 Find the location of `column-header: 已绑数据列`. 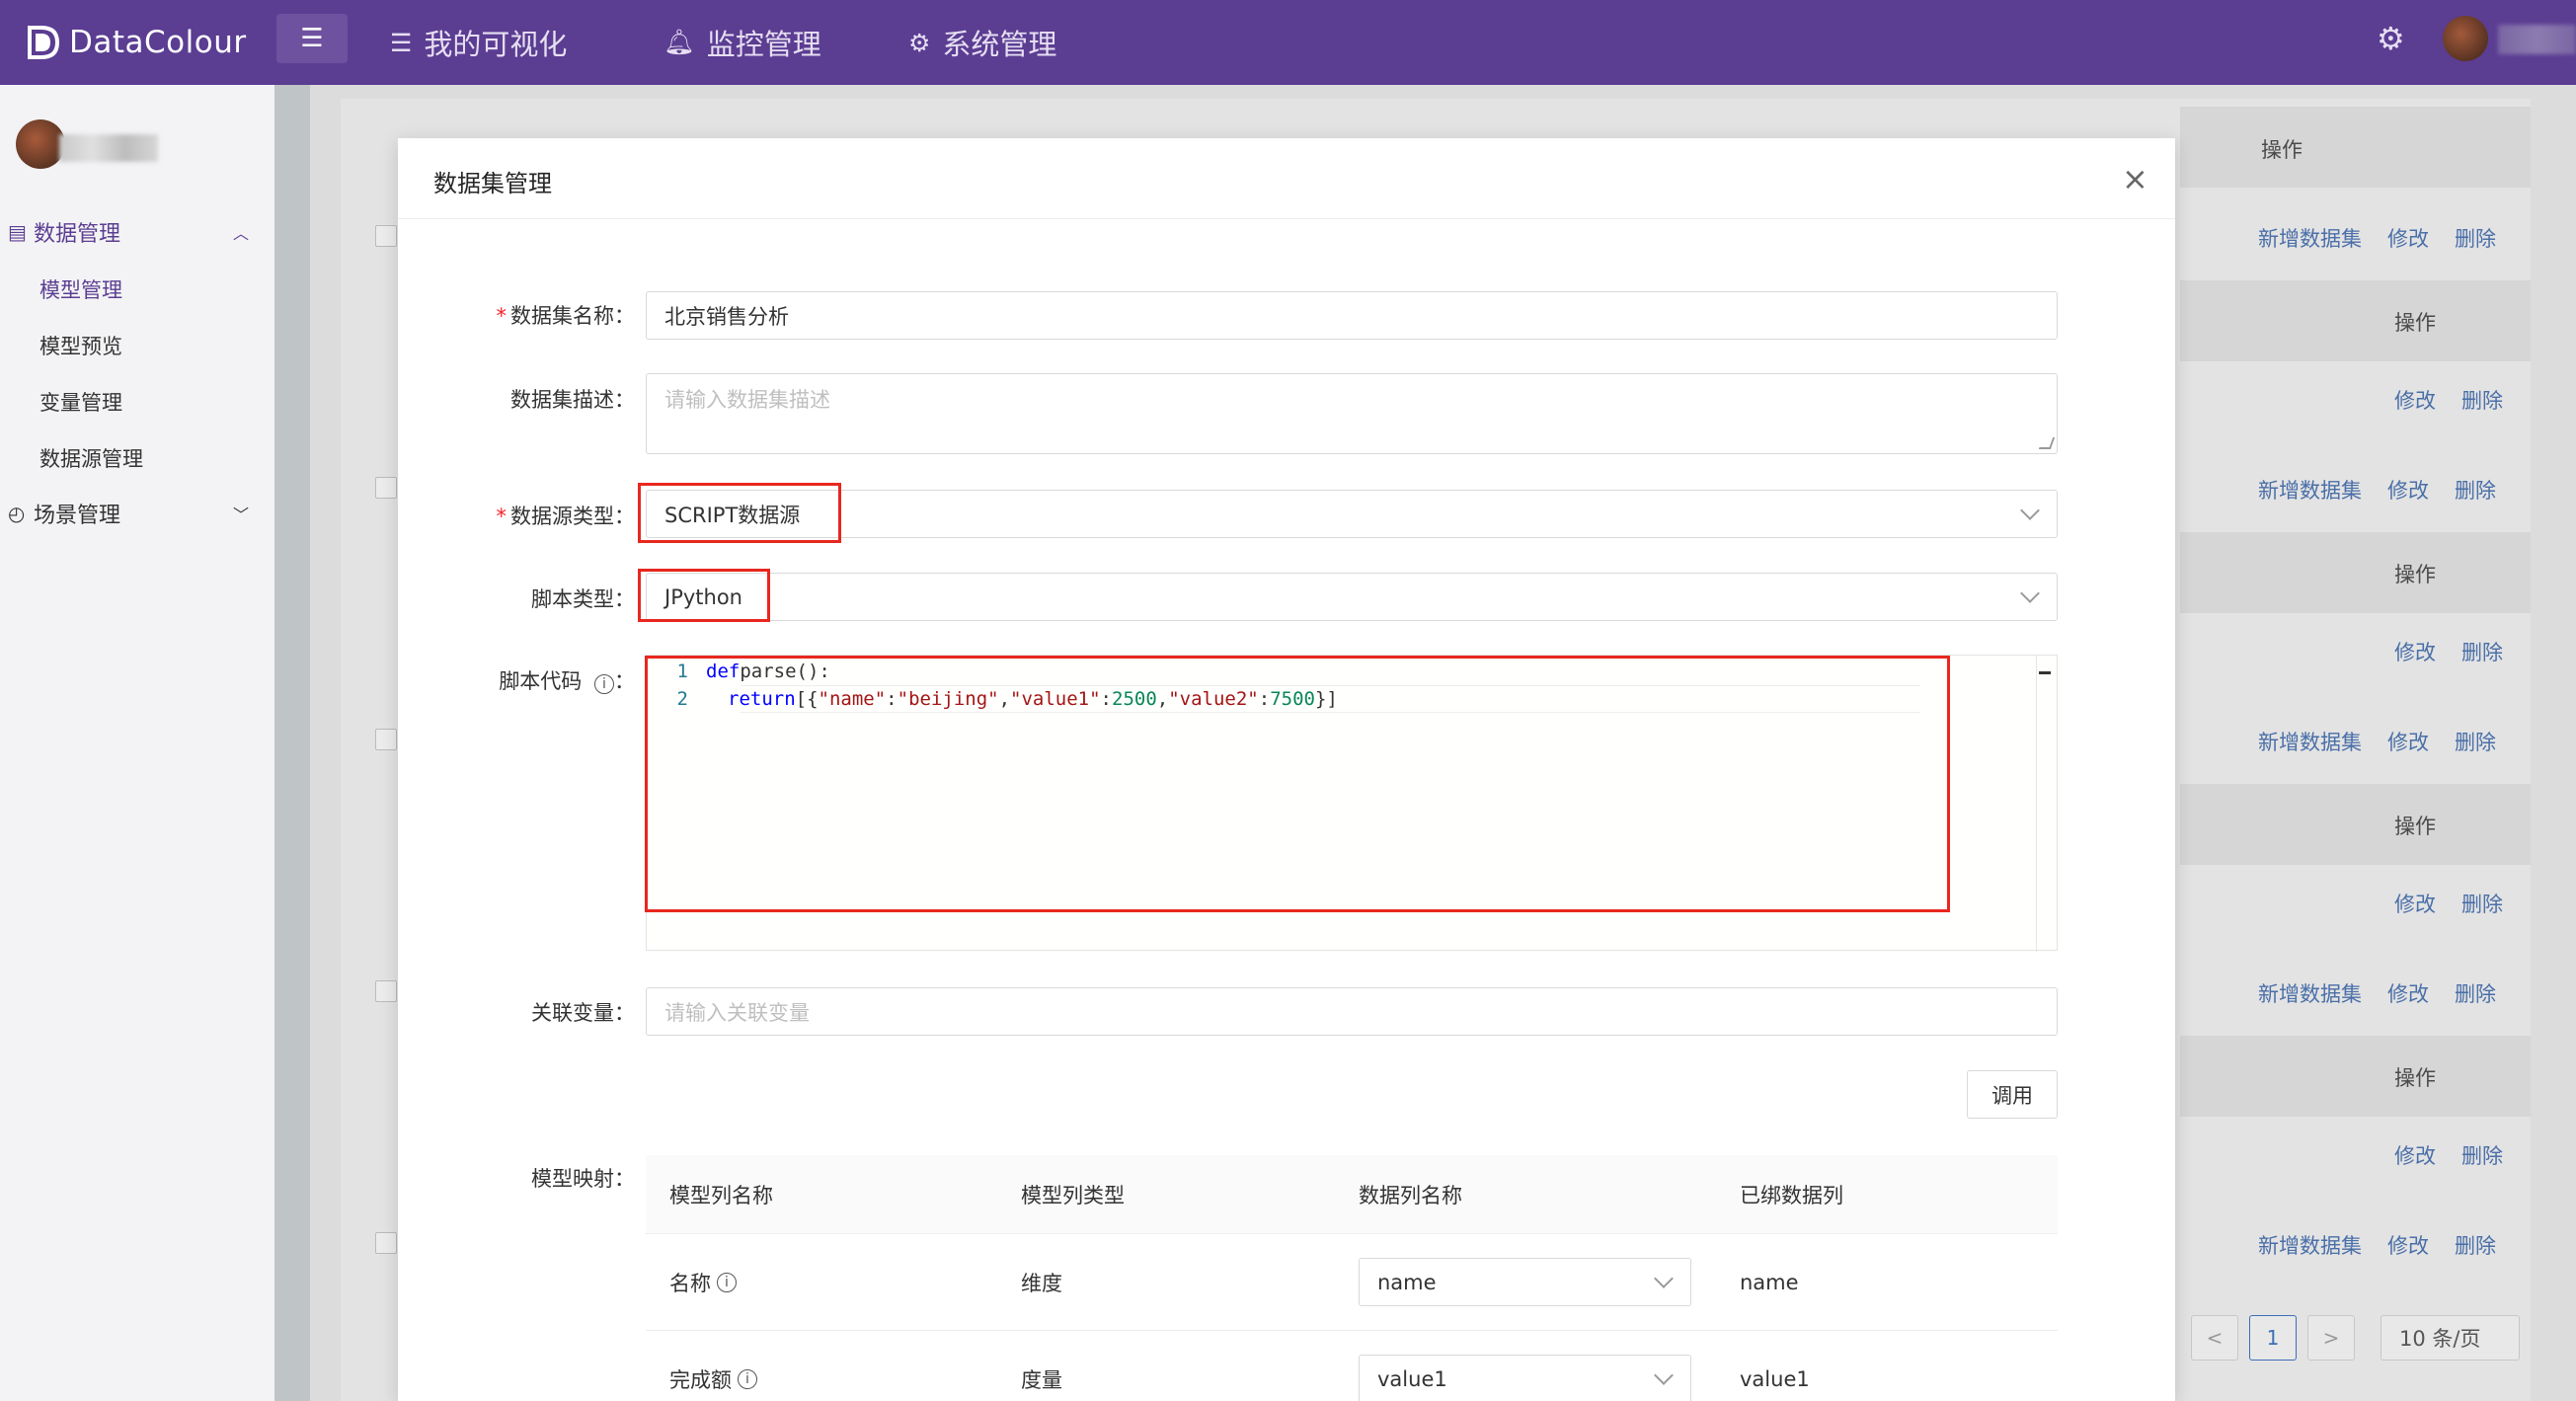

column-header: 已绑数据列 is located at coordinates (1791, 1195).